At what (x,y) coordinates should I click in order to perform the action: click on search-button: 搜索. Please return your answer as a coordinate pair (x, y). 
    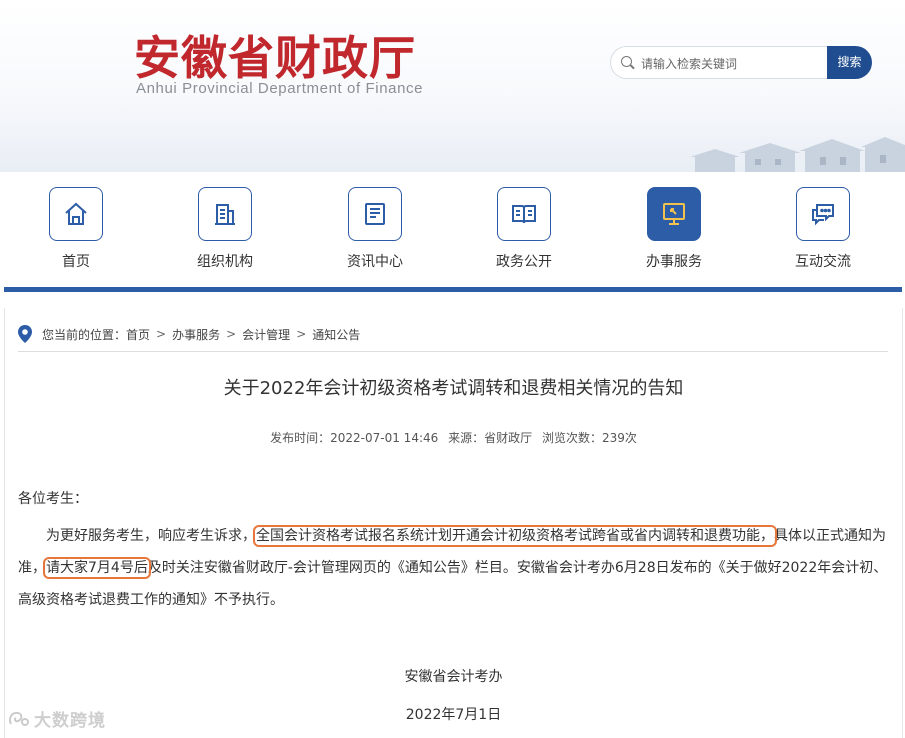
    Looking at the image, I should click on (849, 62).